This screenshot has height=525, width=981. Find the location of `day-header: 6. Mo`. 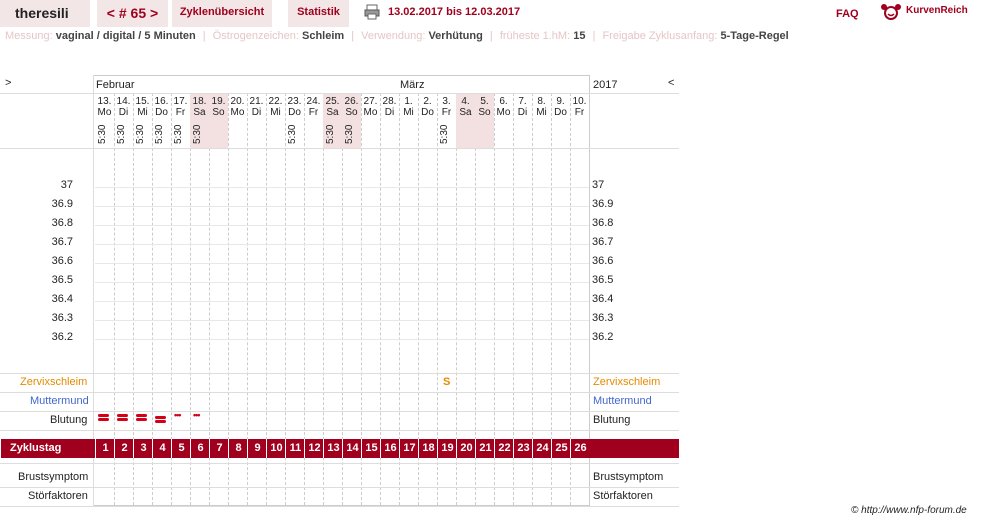

day-header: 6. Mo is located at coordinates (503, 107).